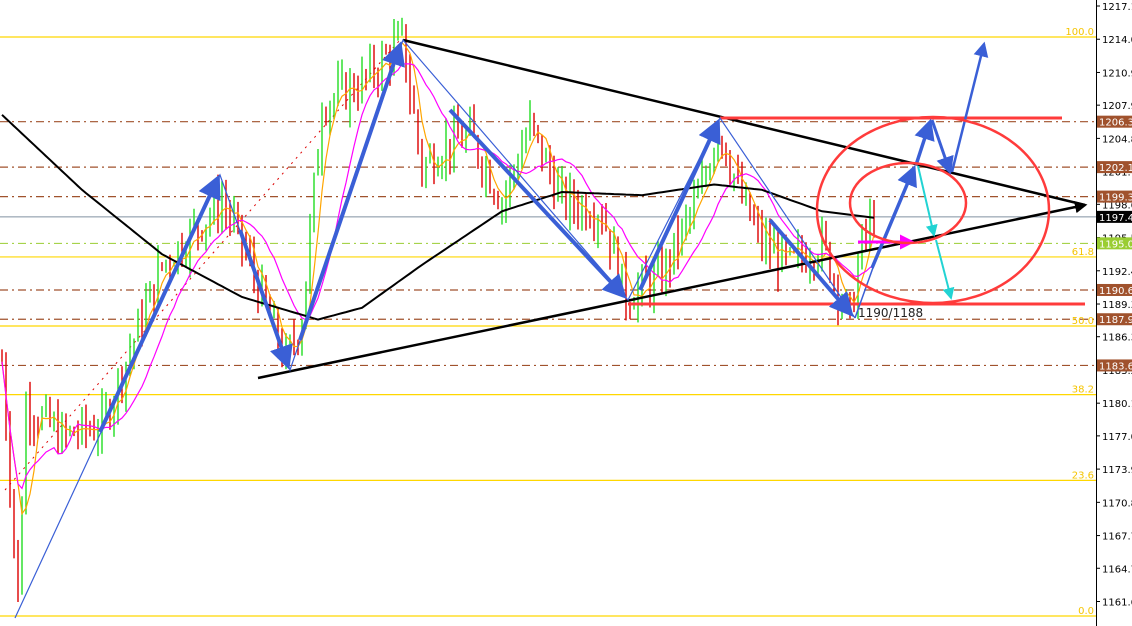 This screenshot has width=1132, height=626. What do you see at coordinates (1117, 106) in the screenshot?
I see `axis-tick-label: 1207.90` at bounding box center [1117, 106].